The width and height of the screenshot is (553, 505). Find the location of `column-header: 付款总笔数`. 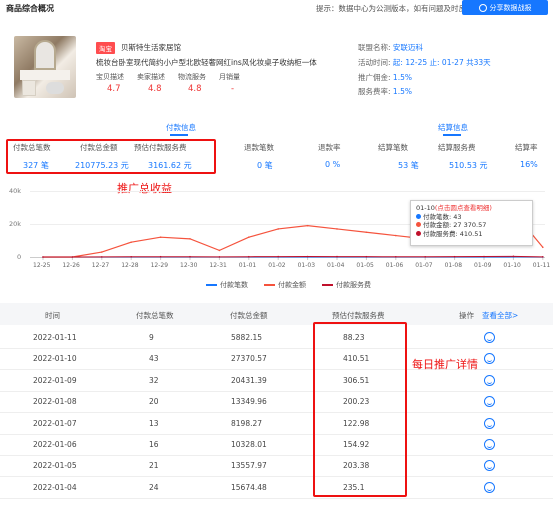

column-header: 付款总笔数 is located at coordinates (155, 315).